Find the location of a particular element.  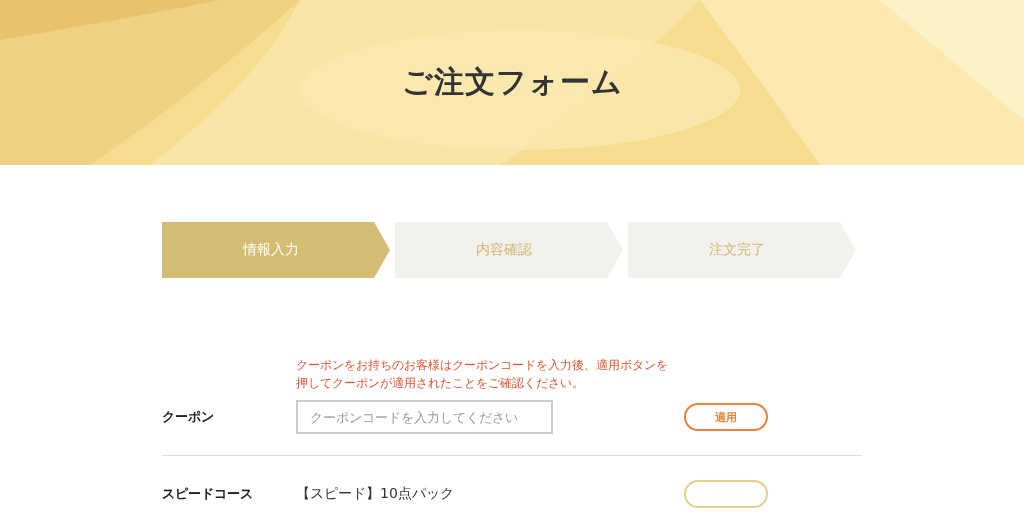

speed-course-label: スピードコース is located at coordinates (208, 494).